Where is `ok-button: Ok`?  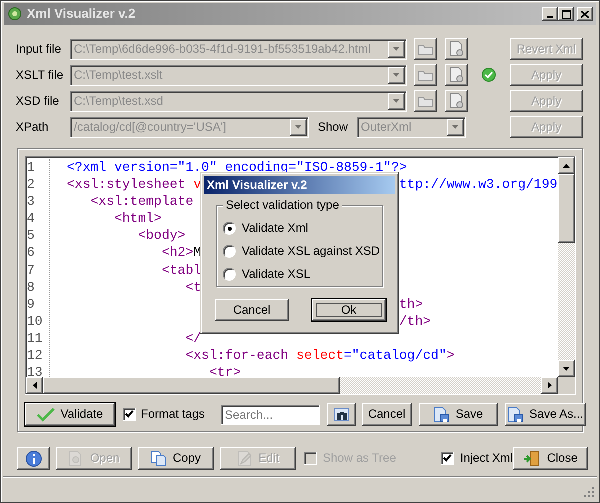
ok-button: Ok is located at coordinates (349, 310).